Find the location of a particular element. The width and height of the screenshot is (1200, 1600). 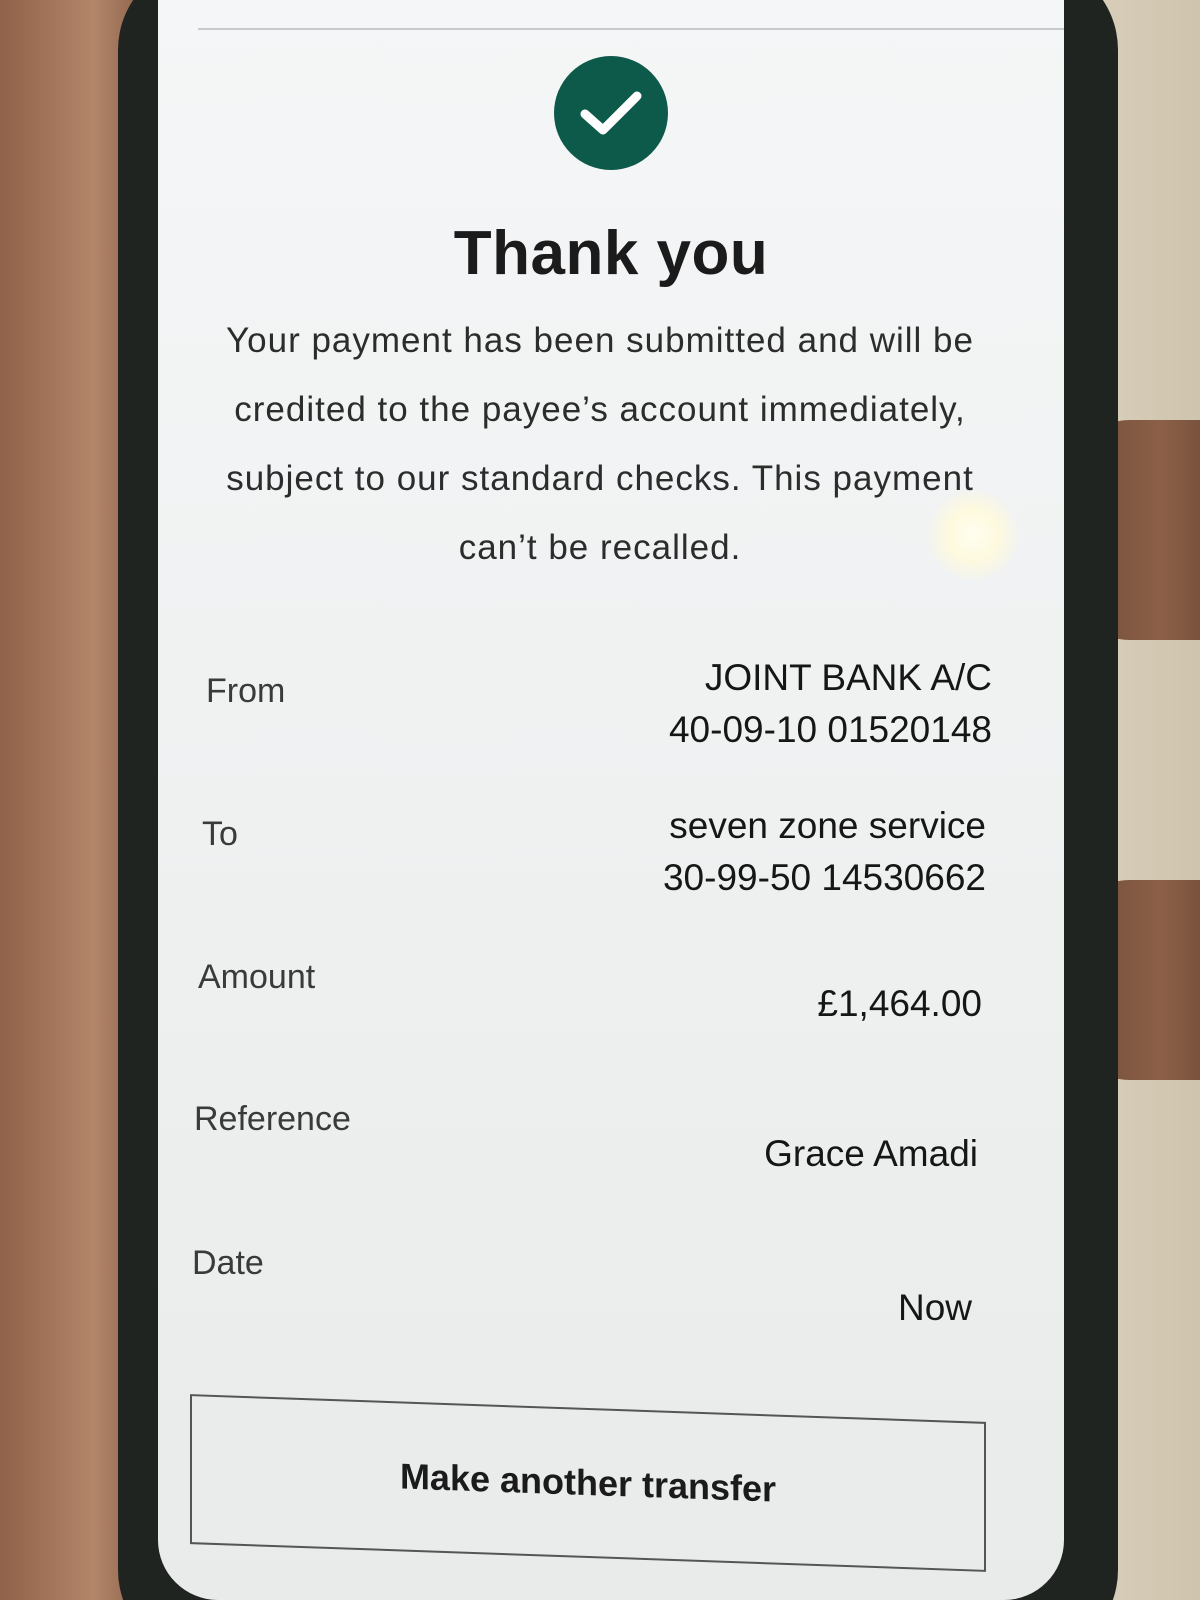

date-label: Date is located at coordinates (228, 1263).